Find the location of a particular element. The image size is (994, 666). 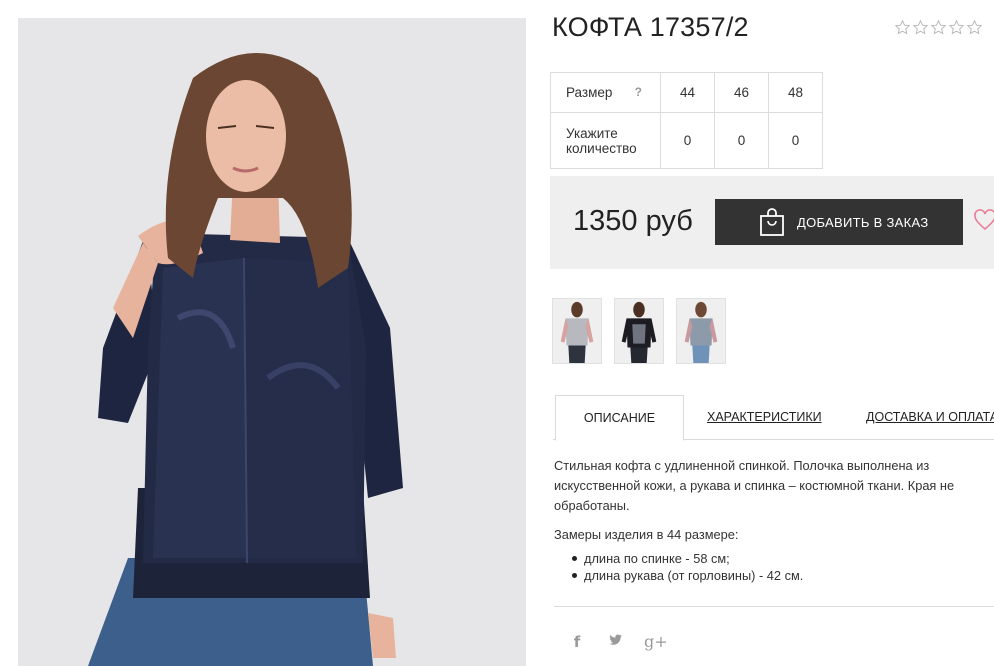

buy-box: 1350 руб ДОБАВИТЬ В ЗАКАЗ is located at coordinates (772, 222).